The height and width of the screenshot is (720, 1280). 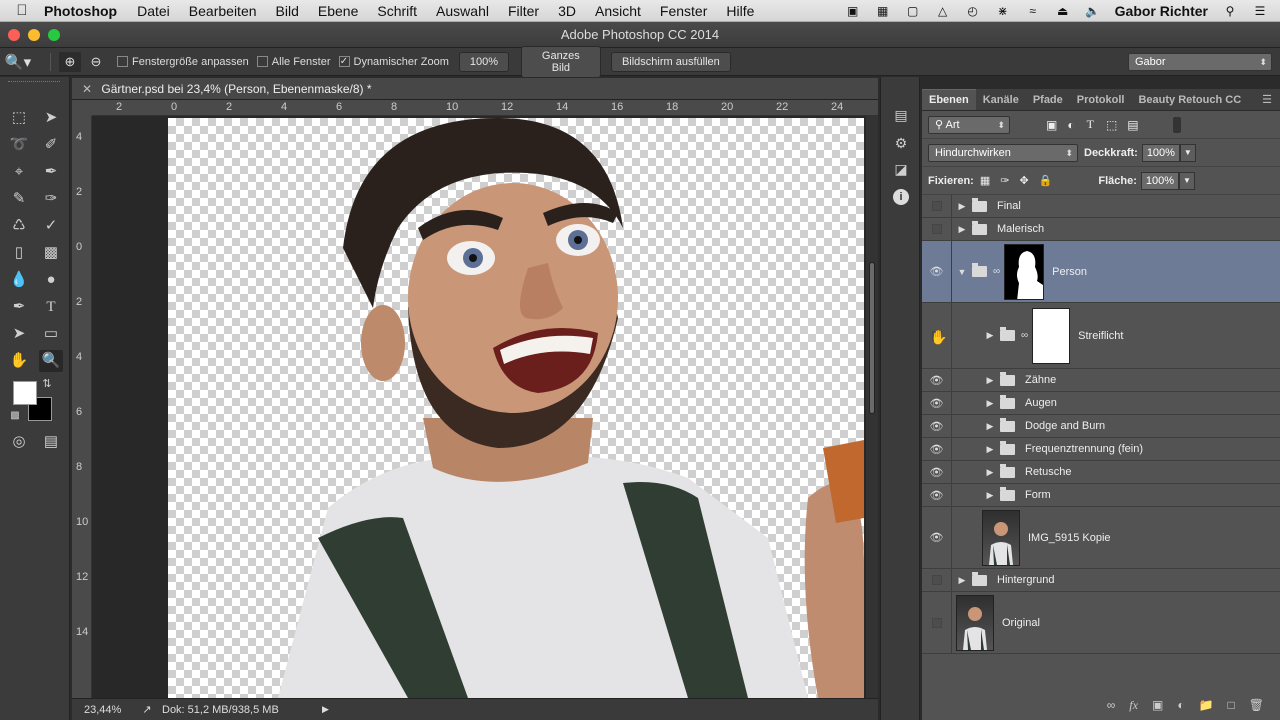 I want to click on layer-row: 👁 ▶ Form, so click(x=1101, y=495).